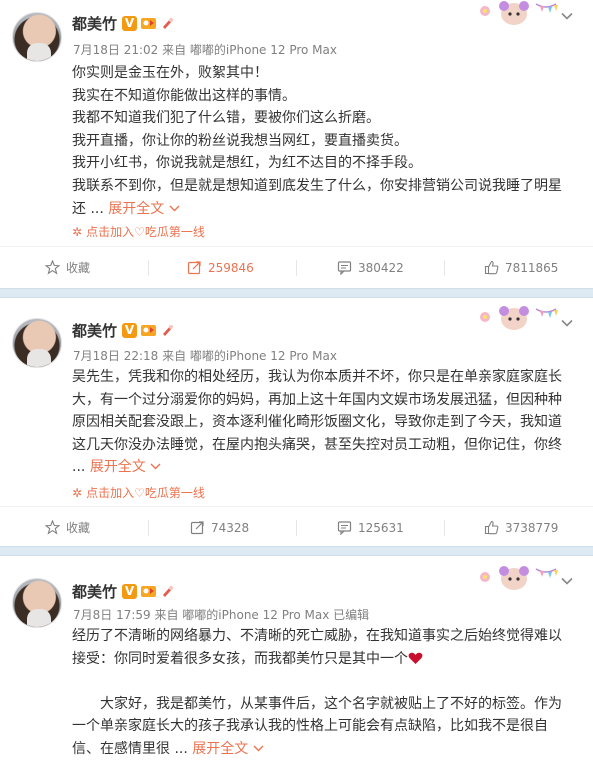 The width and height of the screenshot is (593, 768). I want to click on like-button: 3738779, so click(521, 528).